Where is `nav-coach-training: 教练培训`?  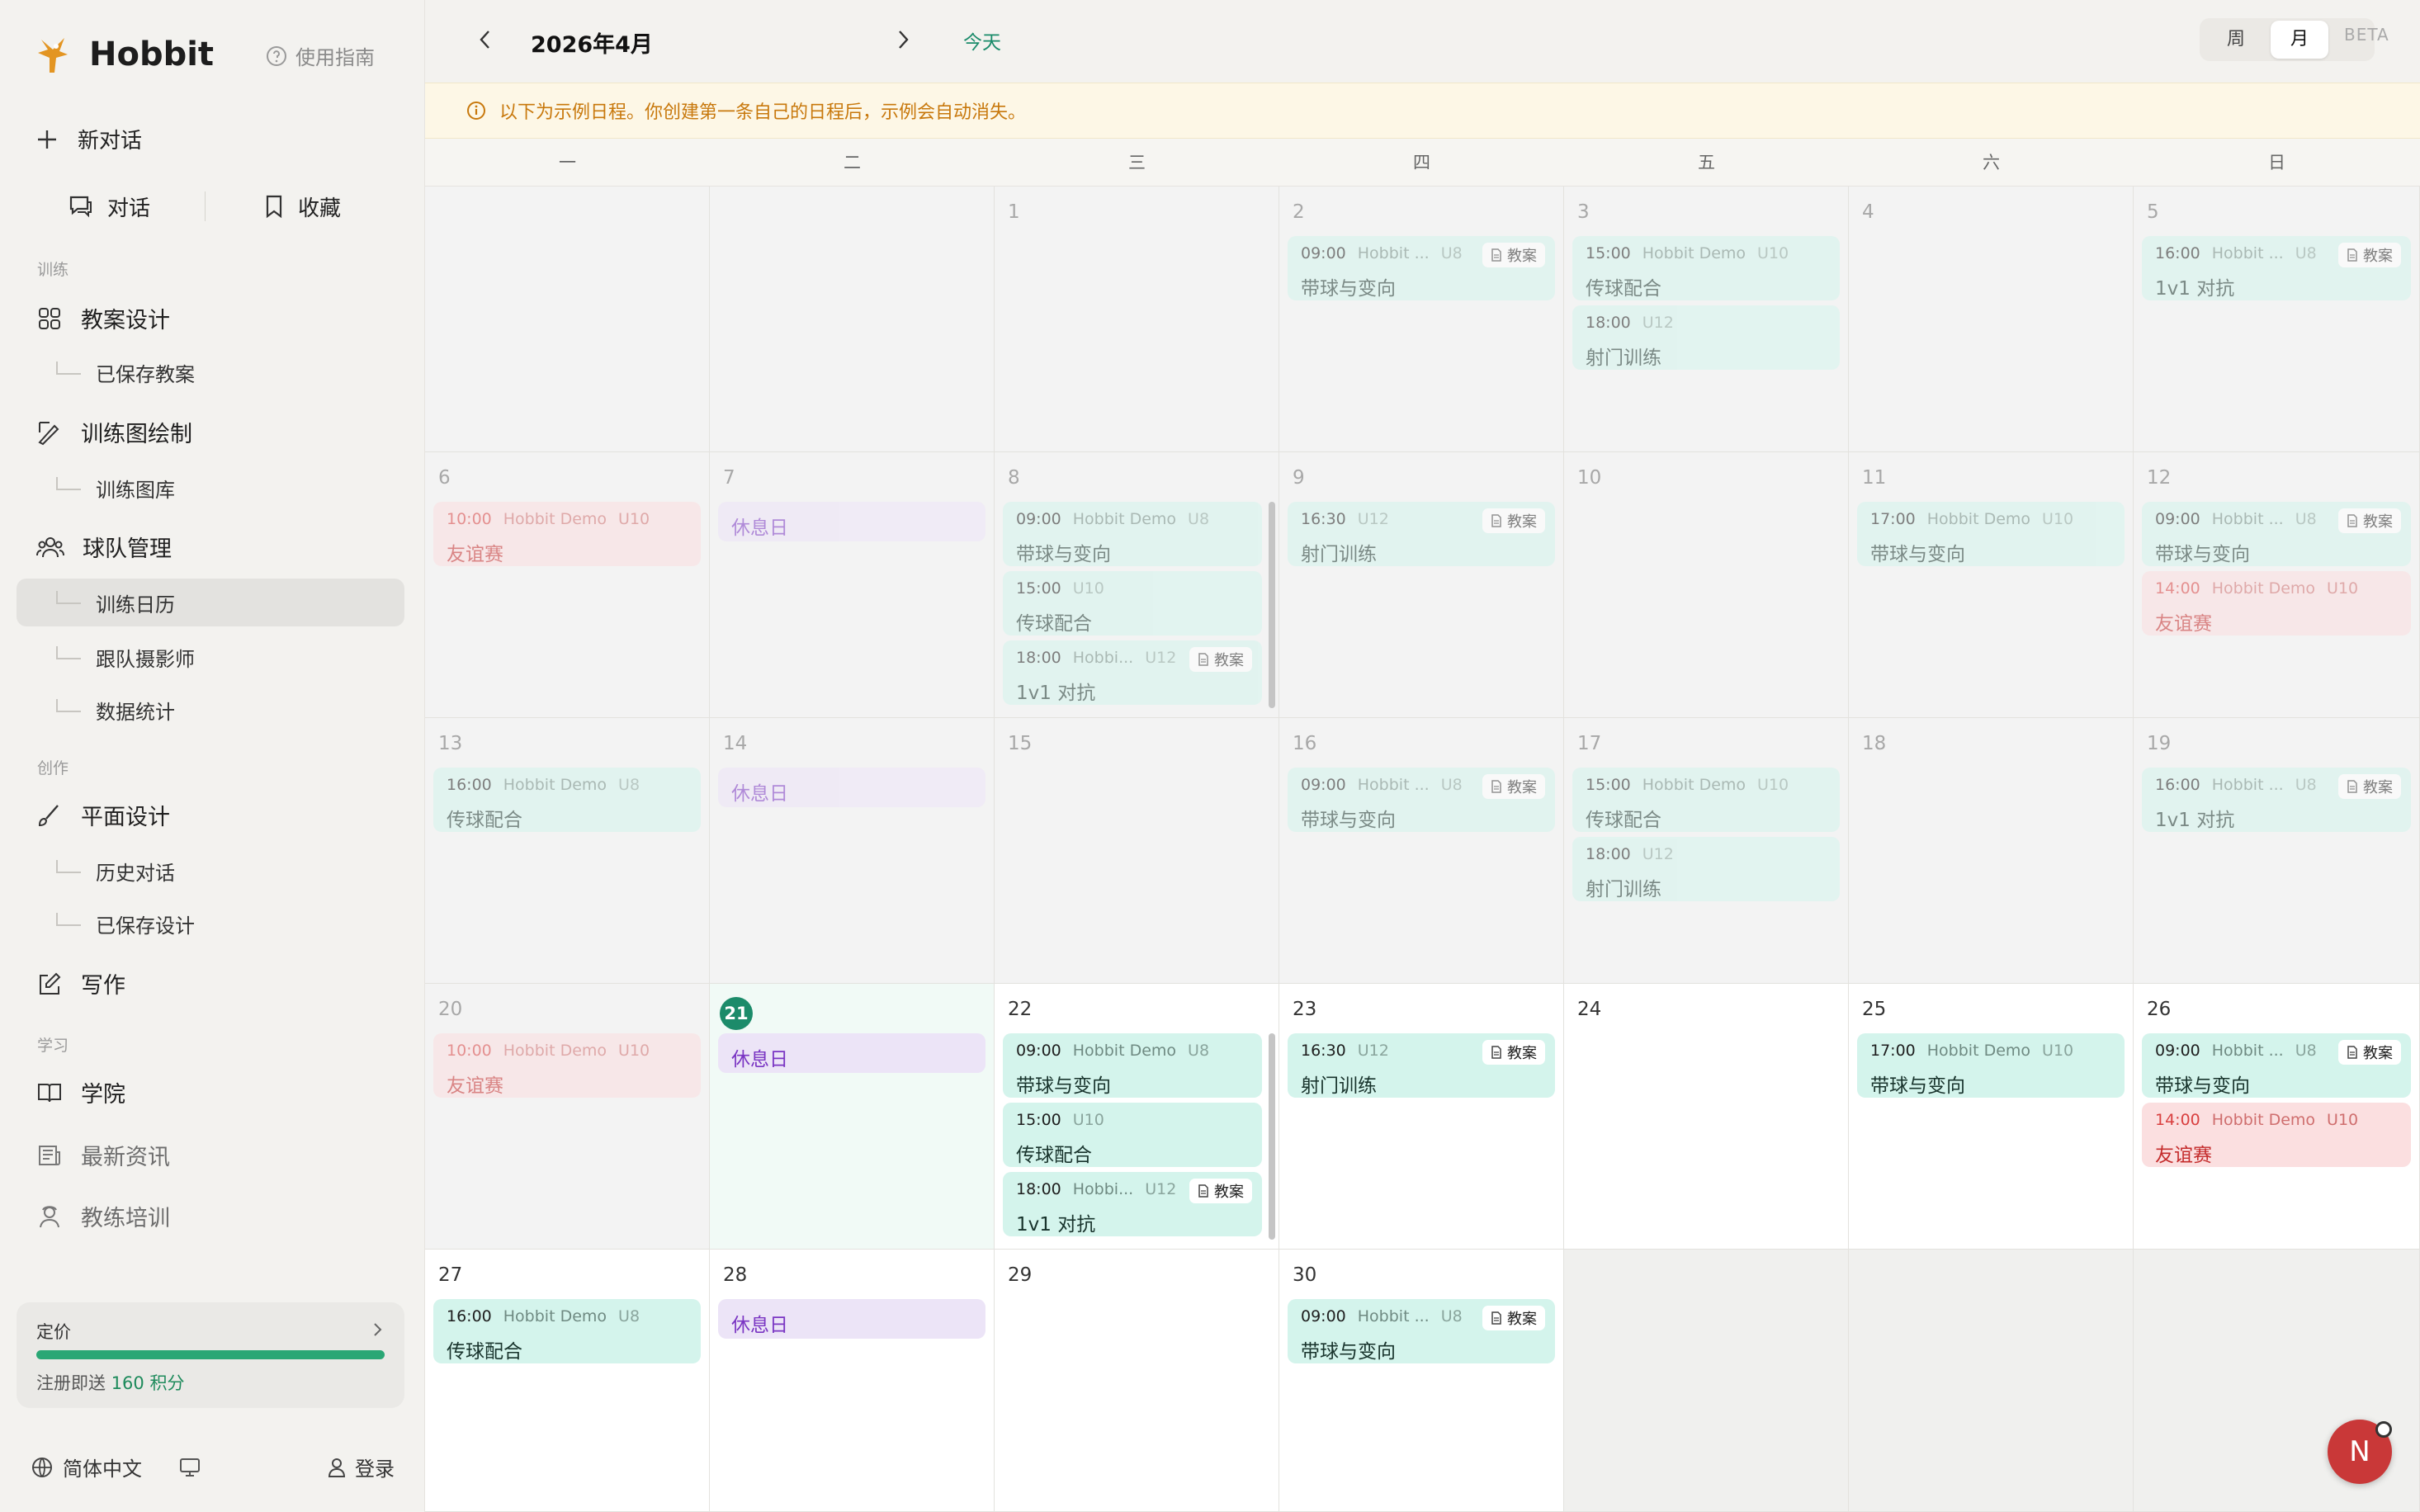
nav-coach-training: 教练培训 is located at coordinates (103, 1216).